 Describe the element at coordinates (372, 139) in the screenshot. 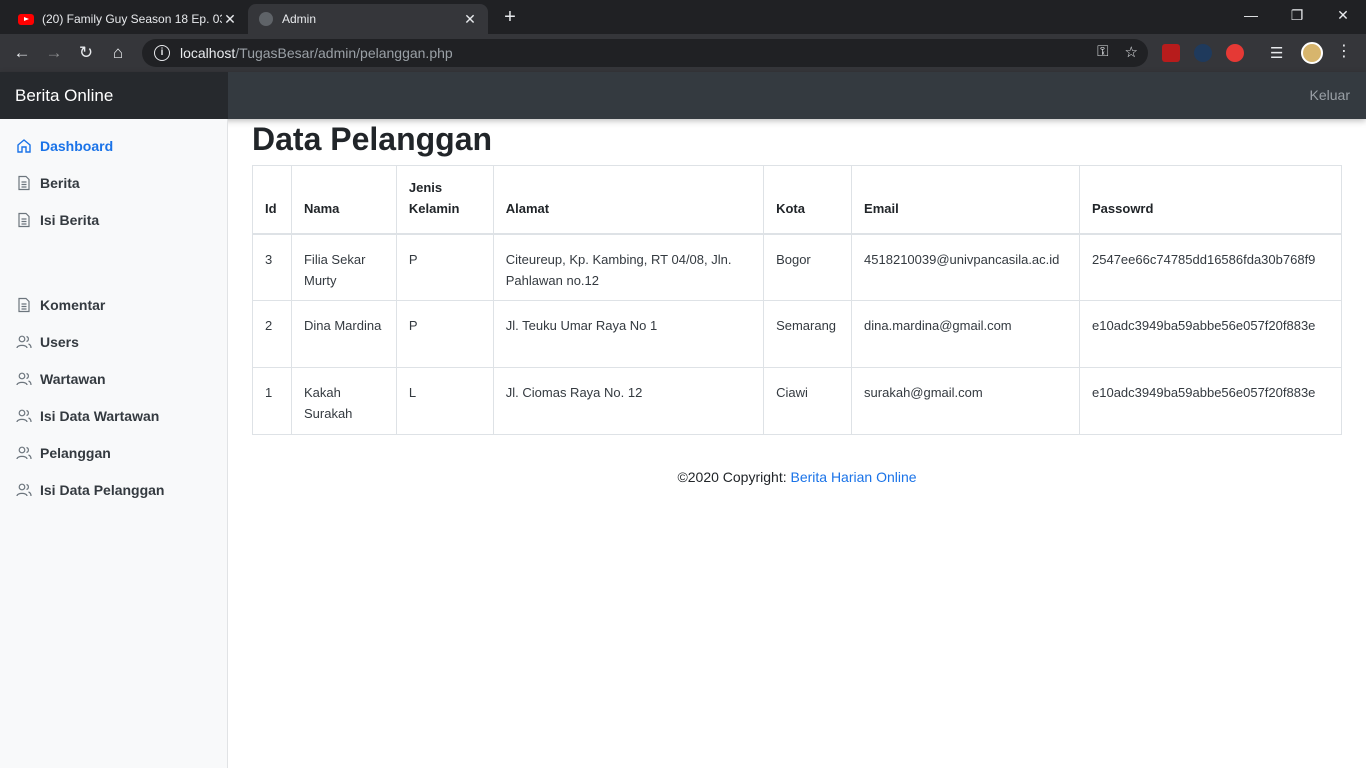

I see `page-title: Data Pelanggan` at that location.